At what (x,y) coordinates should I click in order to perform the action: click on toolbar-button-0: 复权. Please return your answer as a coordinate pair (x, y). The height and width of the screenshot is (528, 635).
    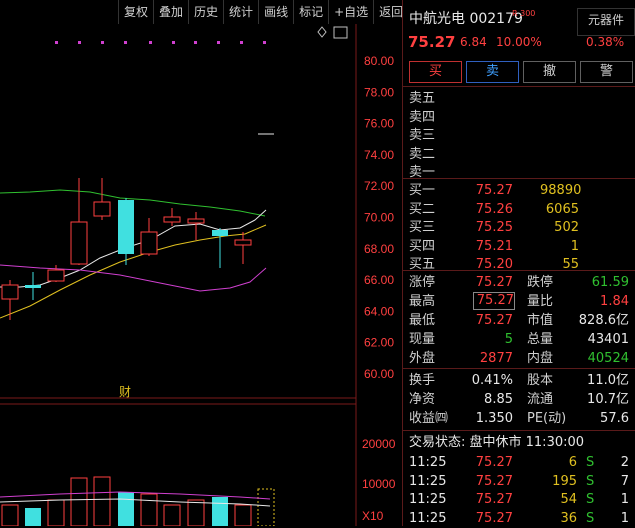
    Looking at the image, I should click on (135, 12).